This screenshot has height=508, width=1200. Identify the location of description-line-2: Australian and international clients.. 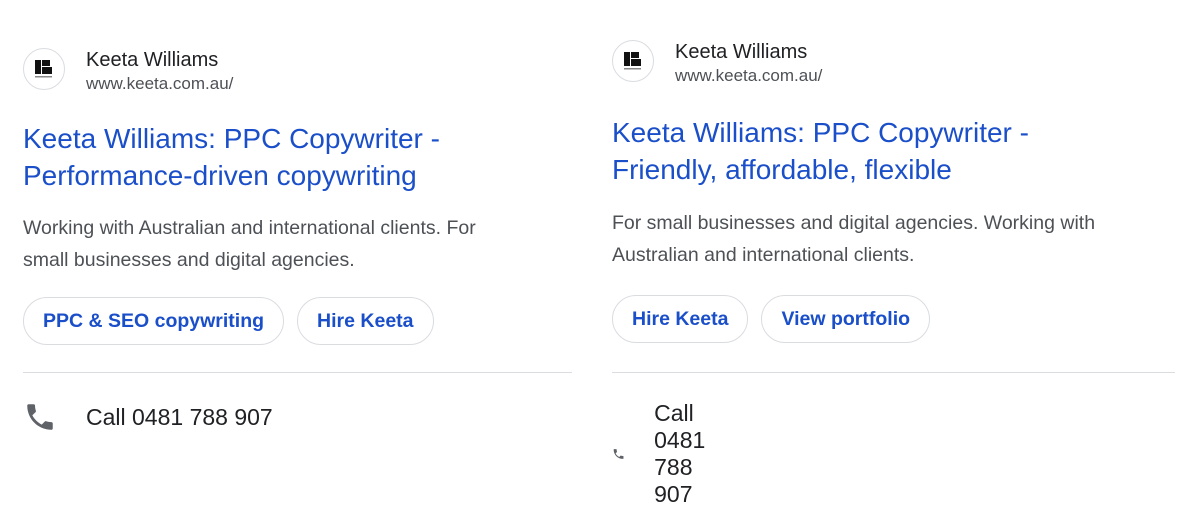
(763, 255).